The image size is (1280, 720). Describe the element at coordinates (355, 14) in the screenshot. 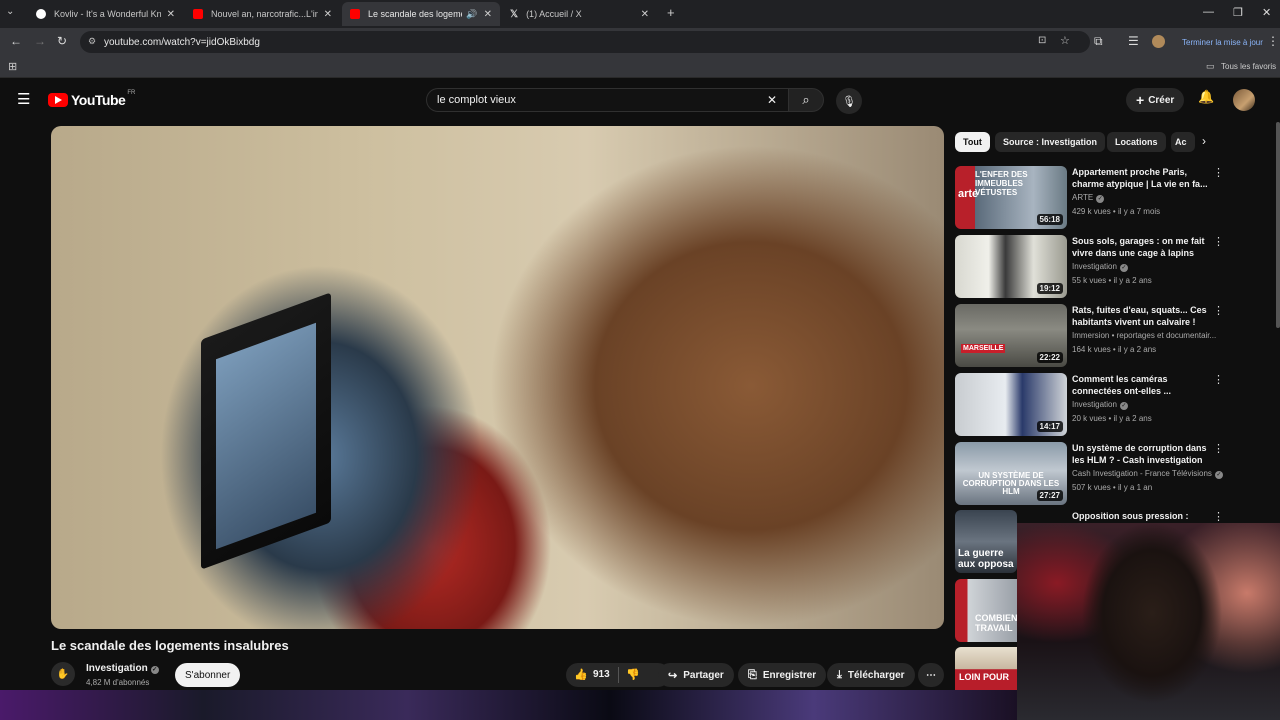

I see `youtube-icon` at that location.